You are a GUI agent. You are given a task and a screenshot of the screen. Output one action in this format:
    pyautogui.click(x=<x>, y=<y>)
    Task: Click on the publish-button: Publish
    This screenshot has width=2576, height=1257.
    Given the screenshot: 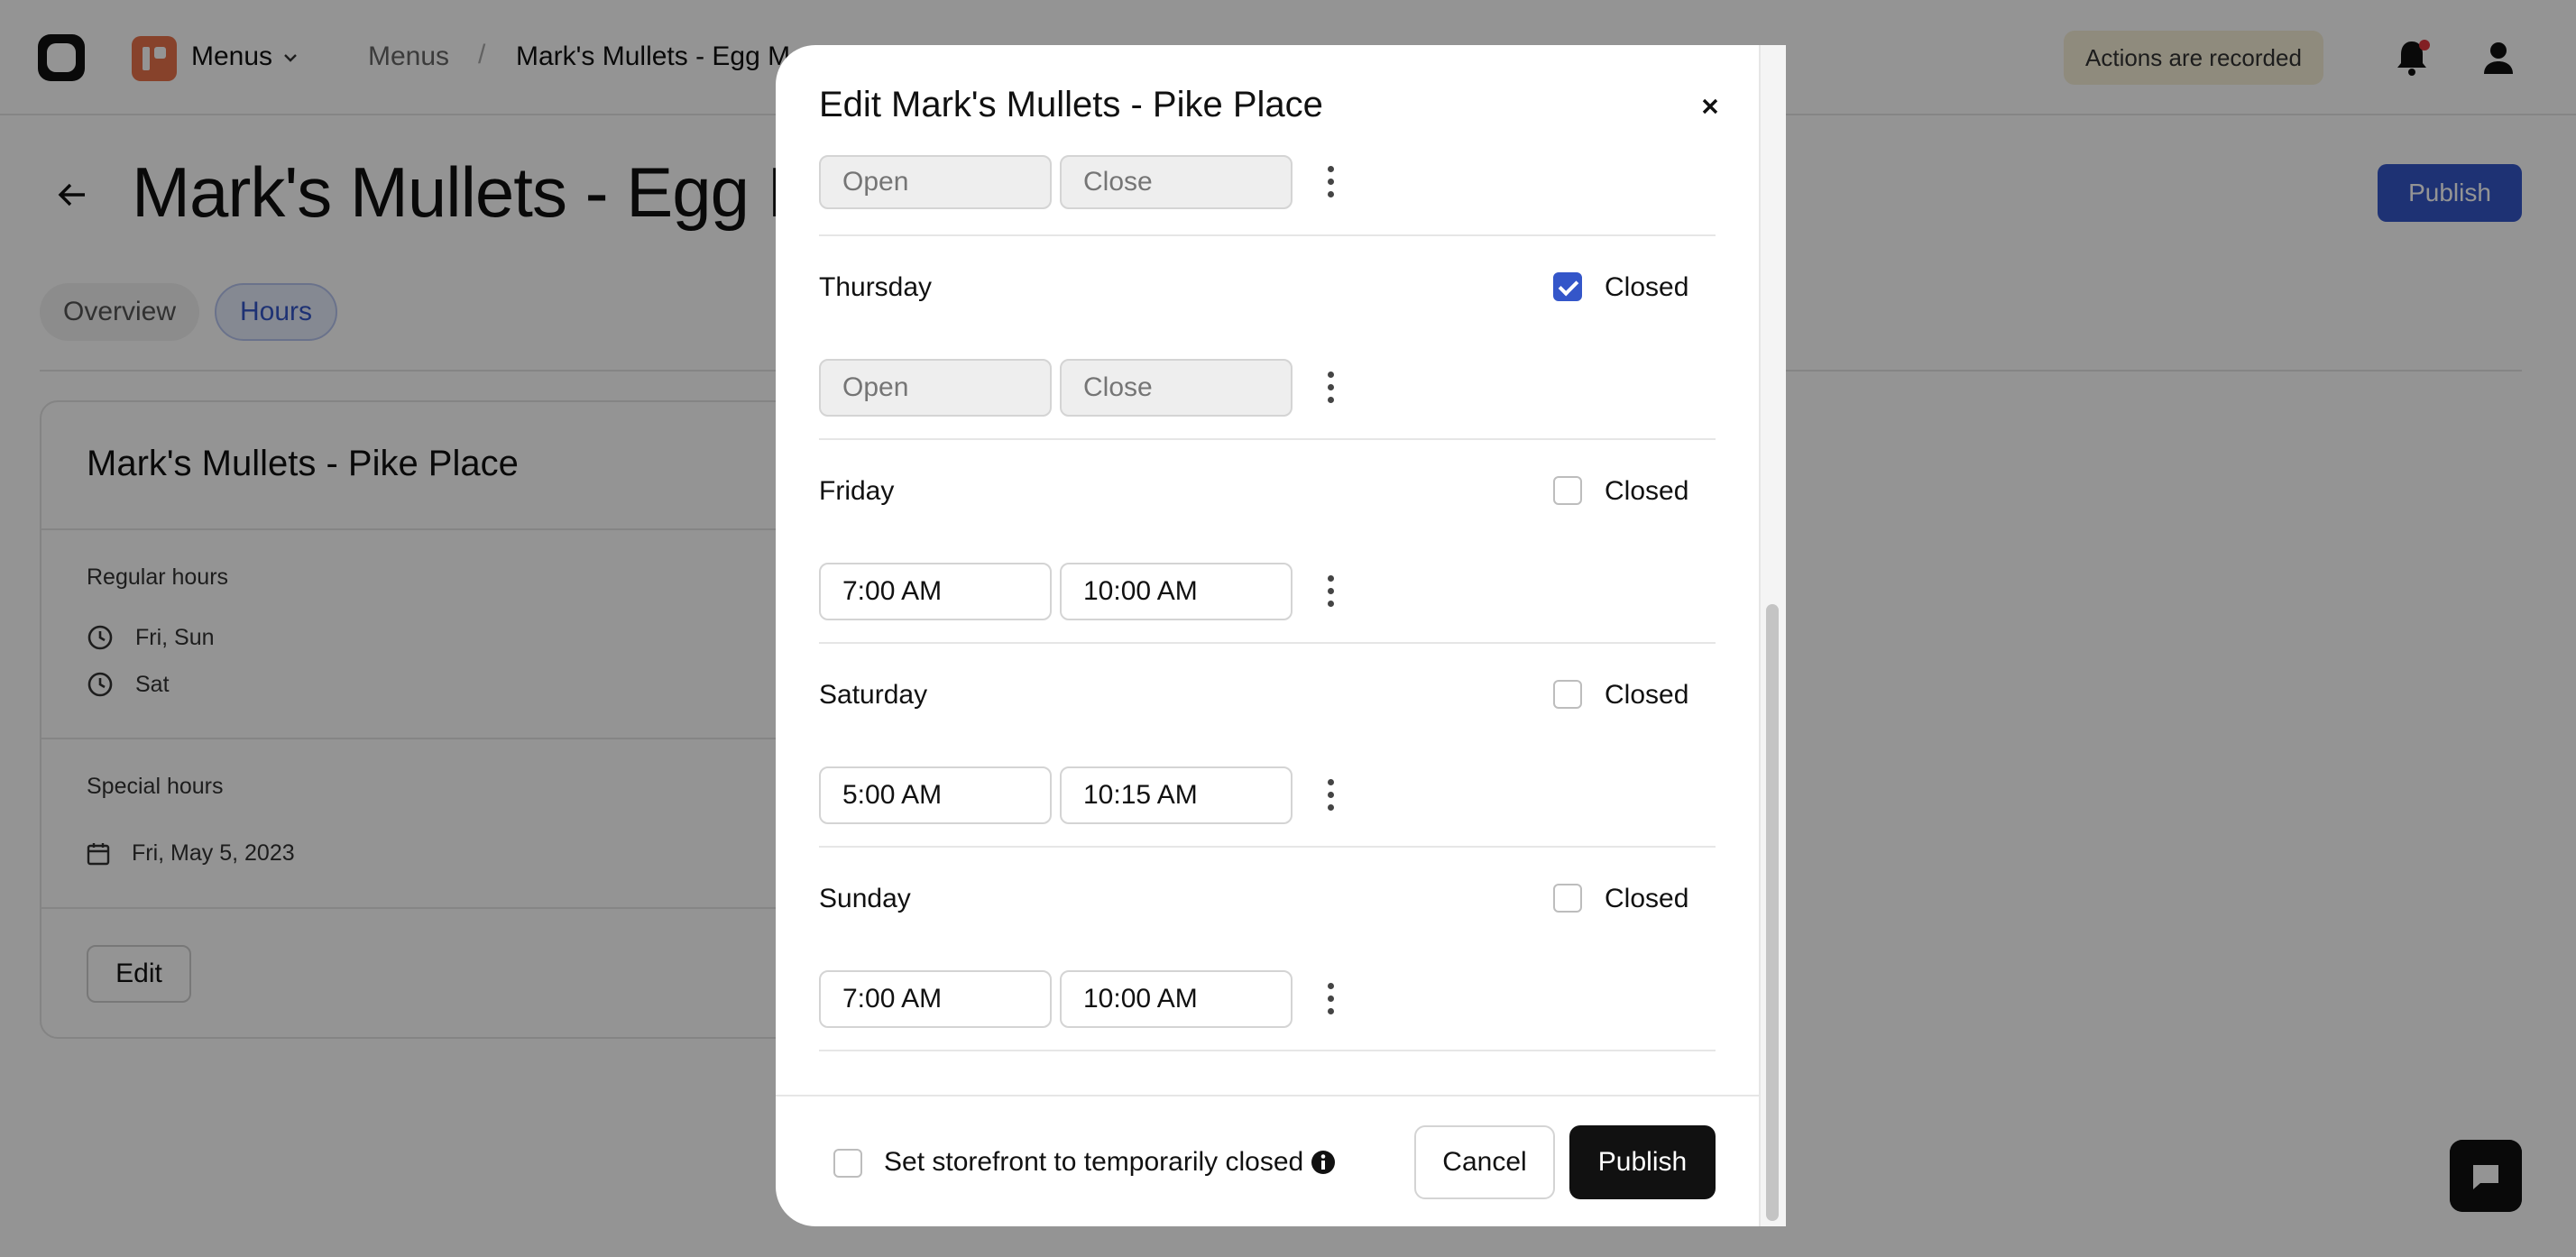 What is the action you would take?
    pyautogui.click(x=1642, y=1162)
    